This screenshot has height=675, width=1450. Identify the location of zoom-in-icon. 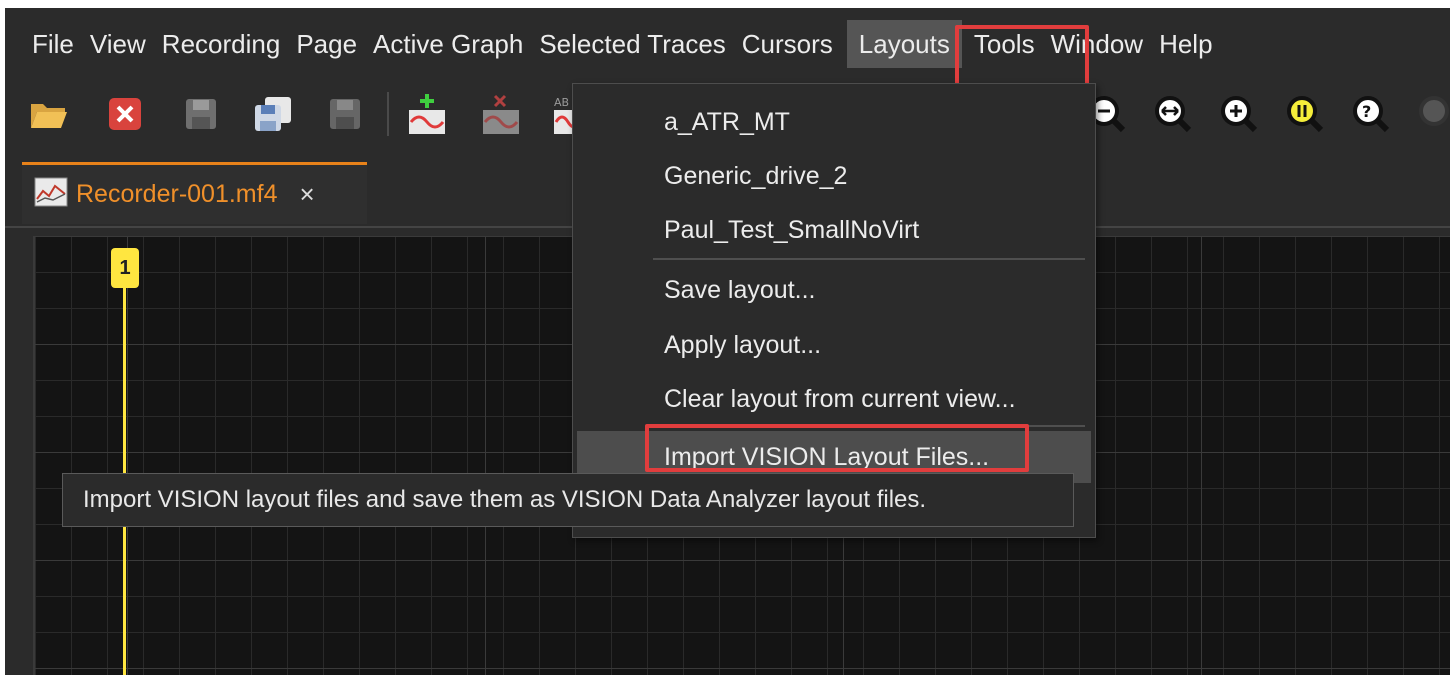
(1239, 114).